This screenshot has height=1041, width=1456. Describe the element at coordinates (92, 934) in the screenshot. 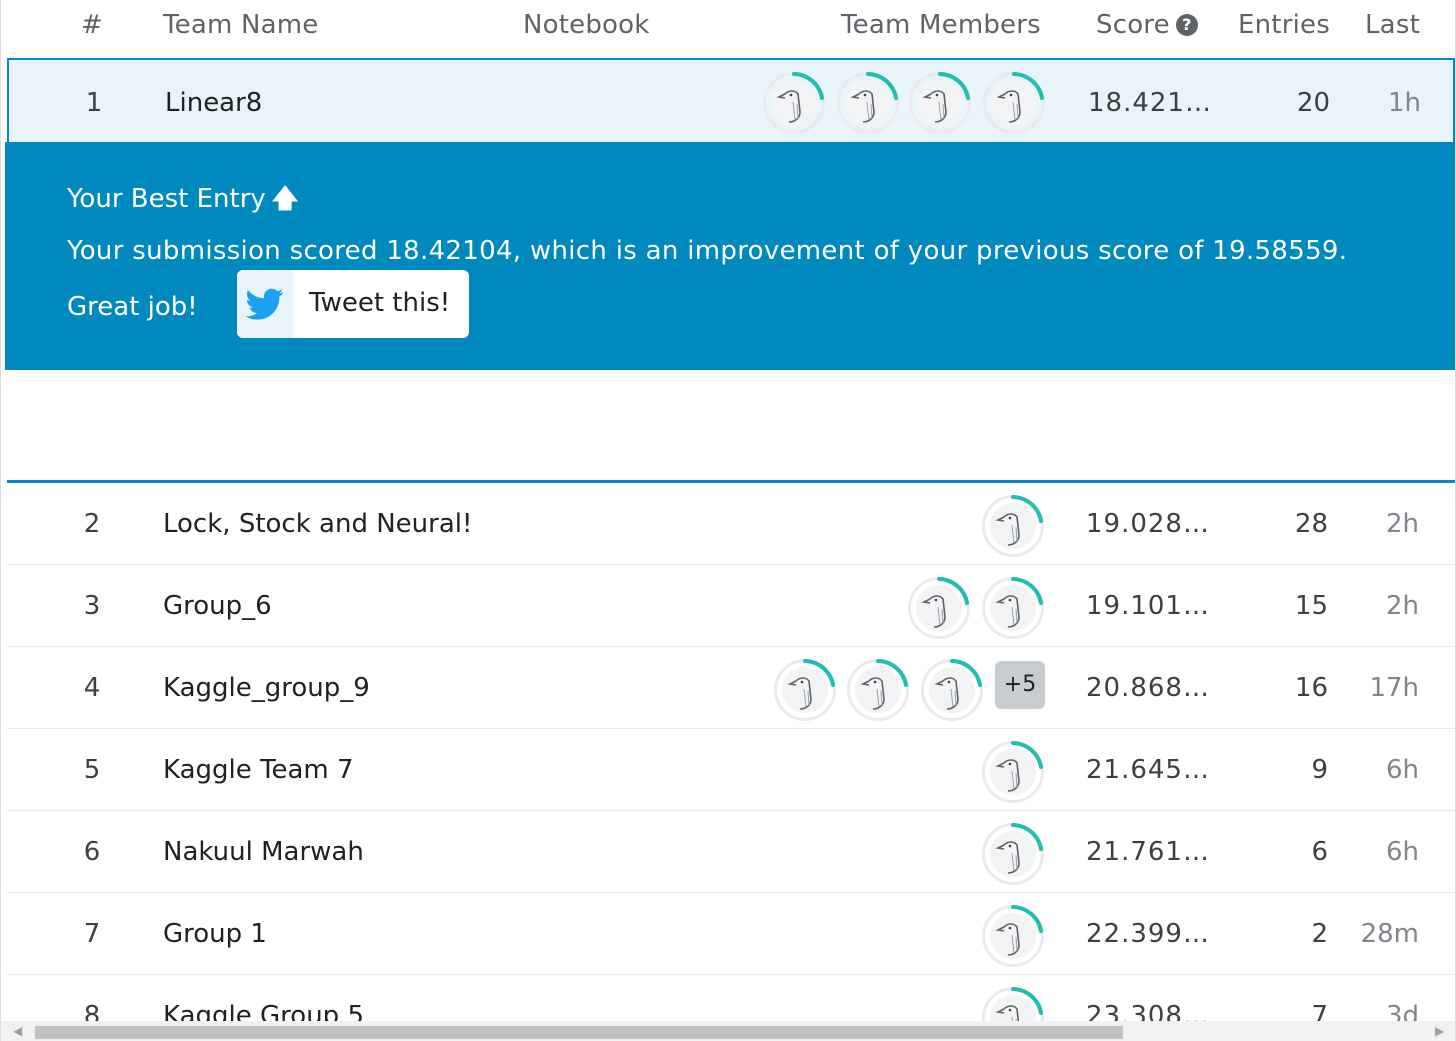

I see `row-rank: 7` at that location.